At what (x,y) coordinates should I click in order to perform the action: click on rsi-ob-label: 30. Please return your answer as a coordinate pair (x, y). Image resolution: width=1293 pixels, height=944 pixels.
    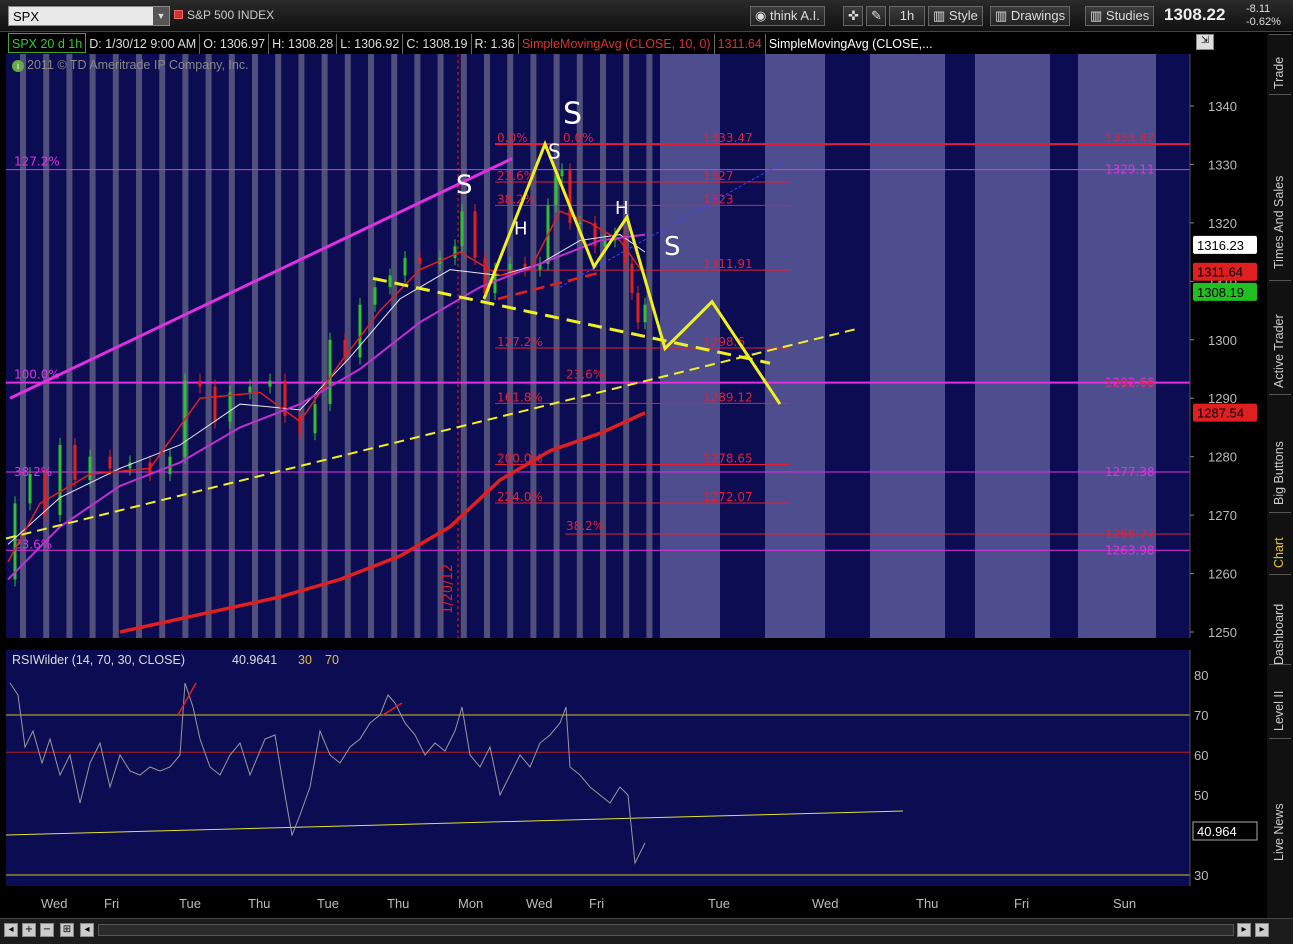
    Looking at the image, I should click on (305, 660).